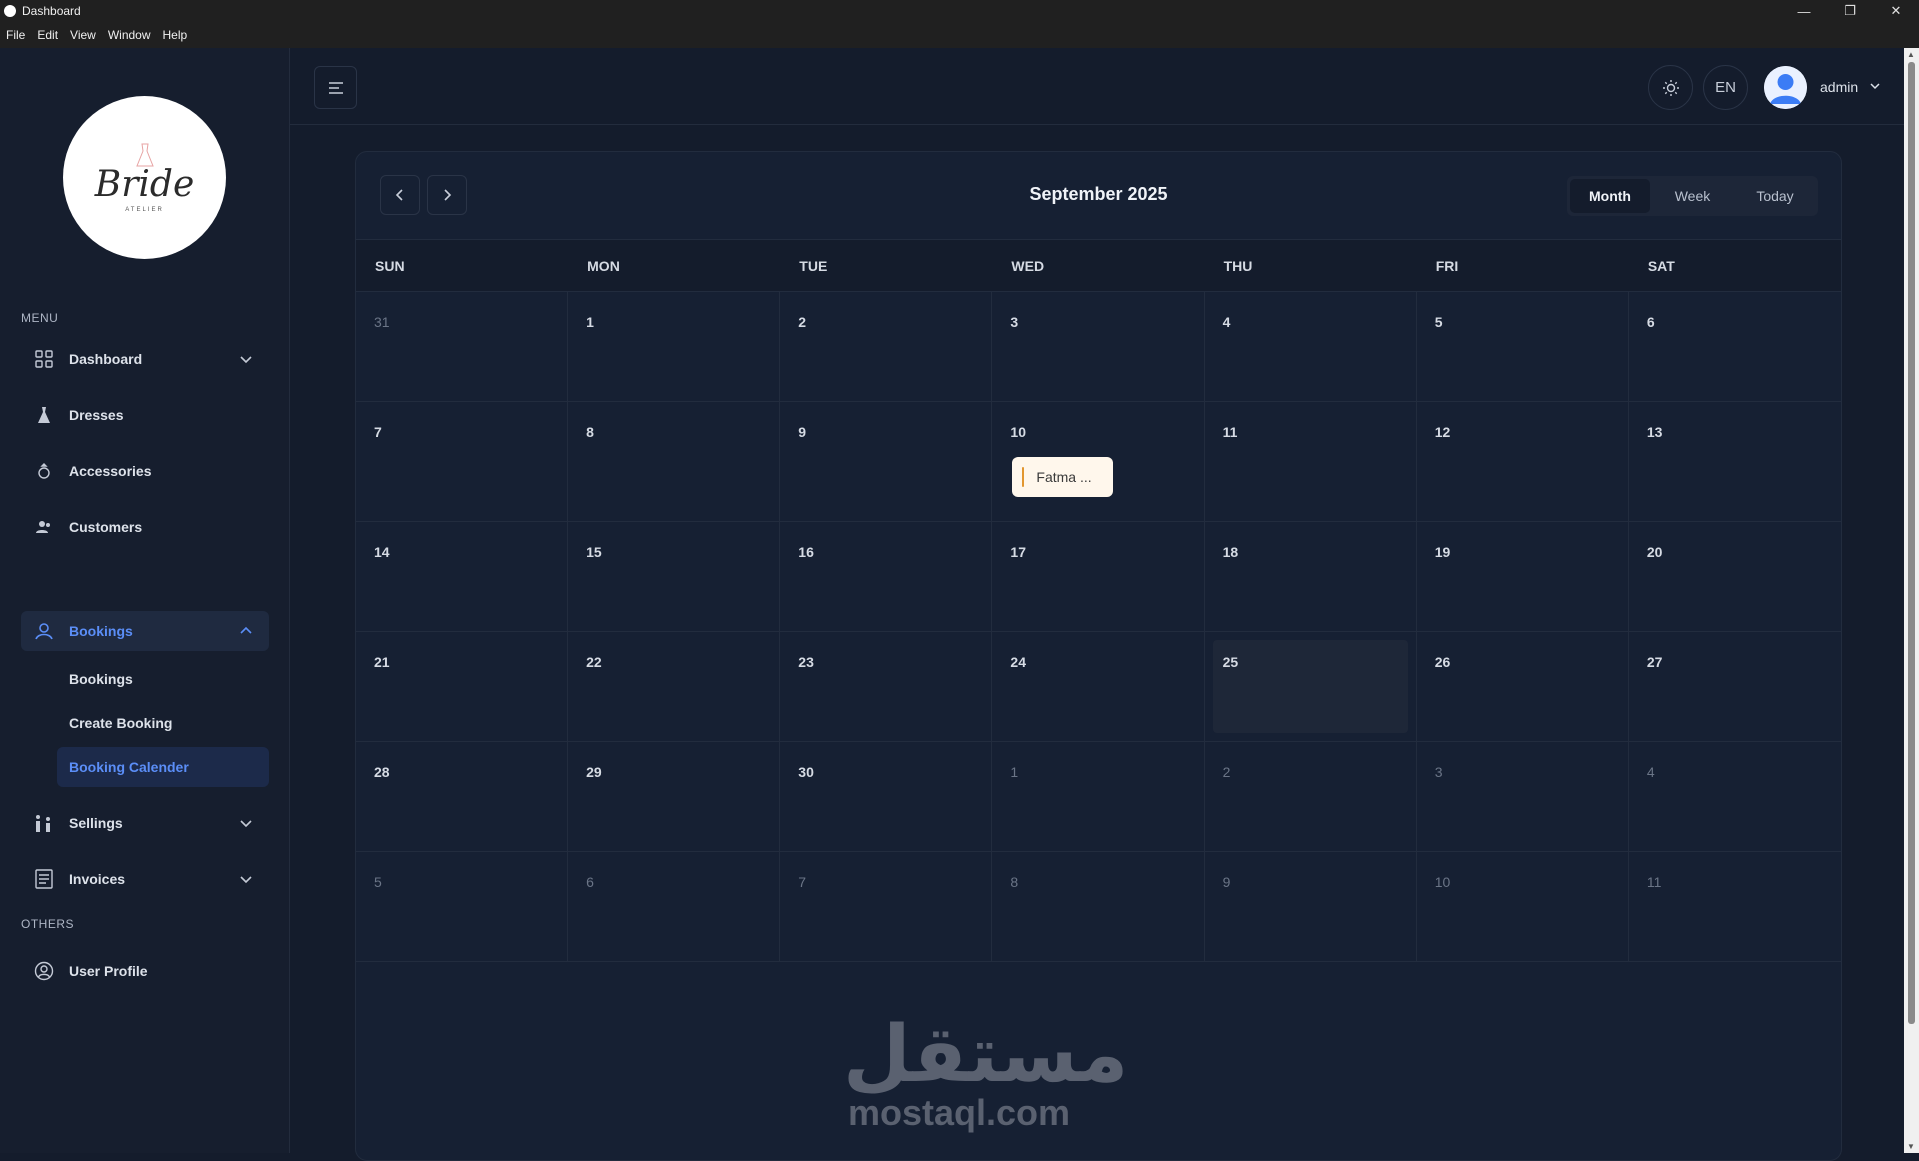 This screenshot has height=1161, width=1919. I want to click on calendar-day-cell: 28, so click(462, 796).